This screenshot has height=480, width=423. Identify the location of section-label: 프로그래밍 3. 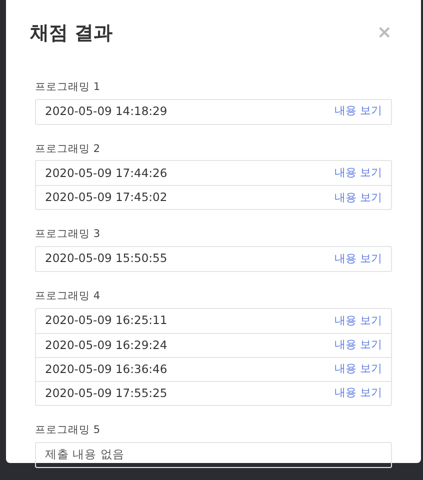
(67, 234).